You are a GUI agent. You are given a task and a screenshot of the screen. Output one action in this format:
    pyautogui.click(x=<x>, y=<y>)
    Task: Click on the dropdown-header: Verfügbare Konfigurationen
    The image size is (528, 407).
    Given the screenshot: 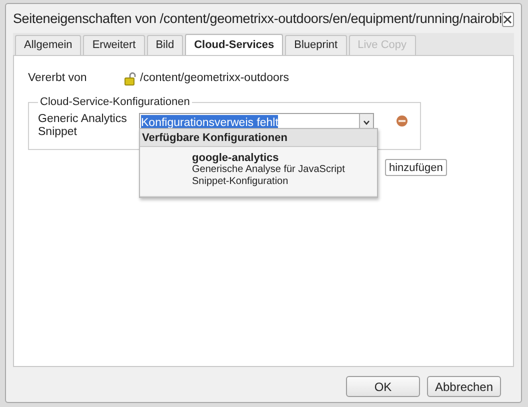 What is the action you would take?
    pyautogui.click(x=258, y=138)
    